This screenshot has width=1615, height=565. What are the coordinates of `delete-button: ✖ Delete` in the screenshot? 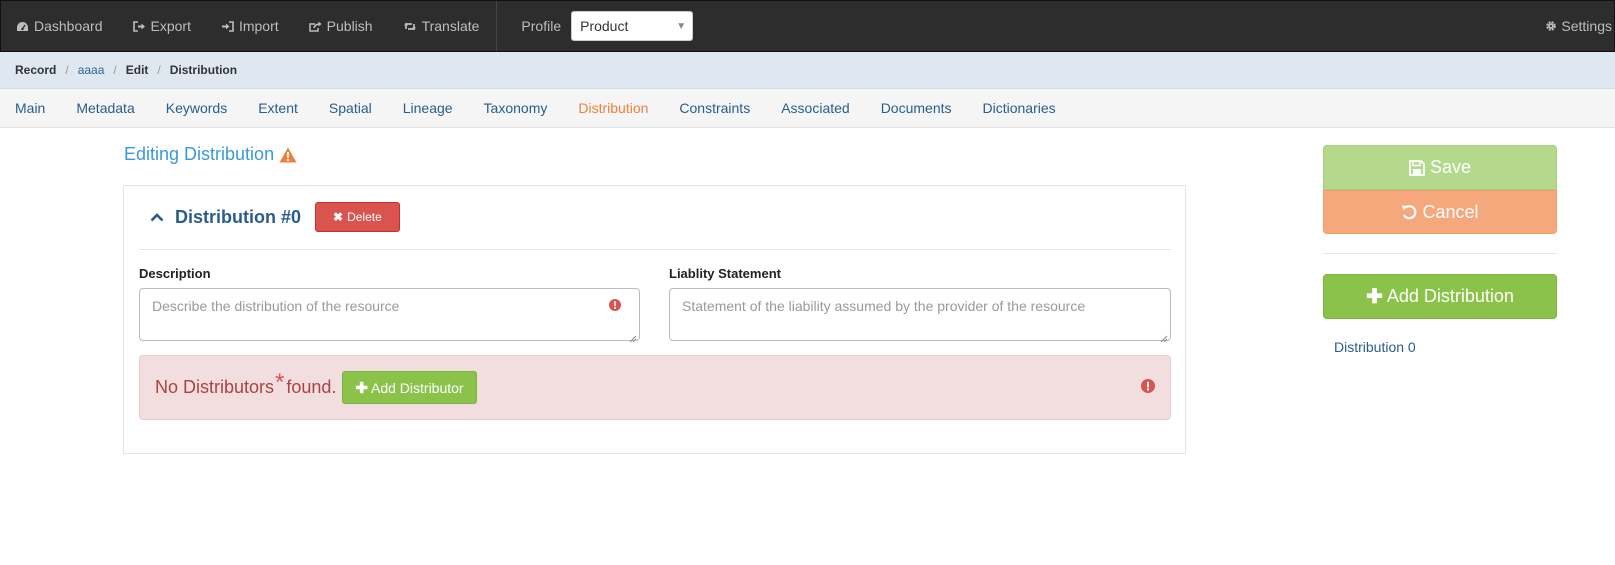 It's located at (357, 217).